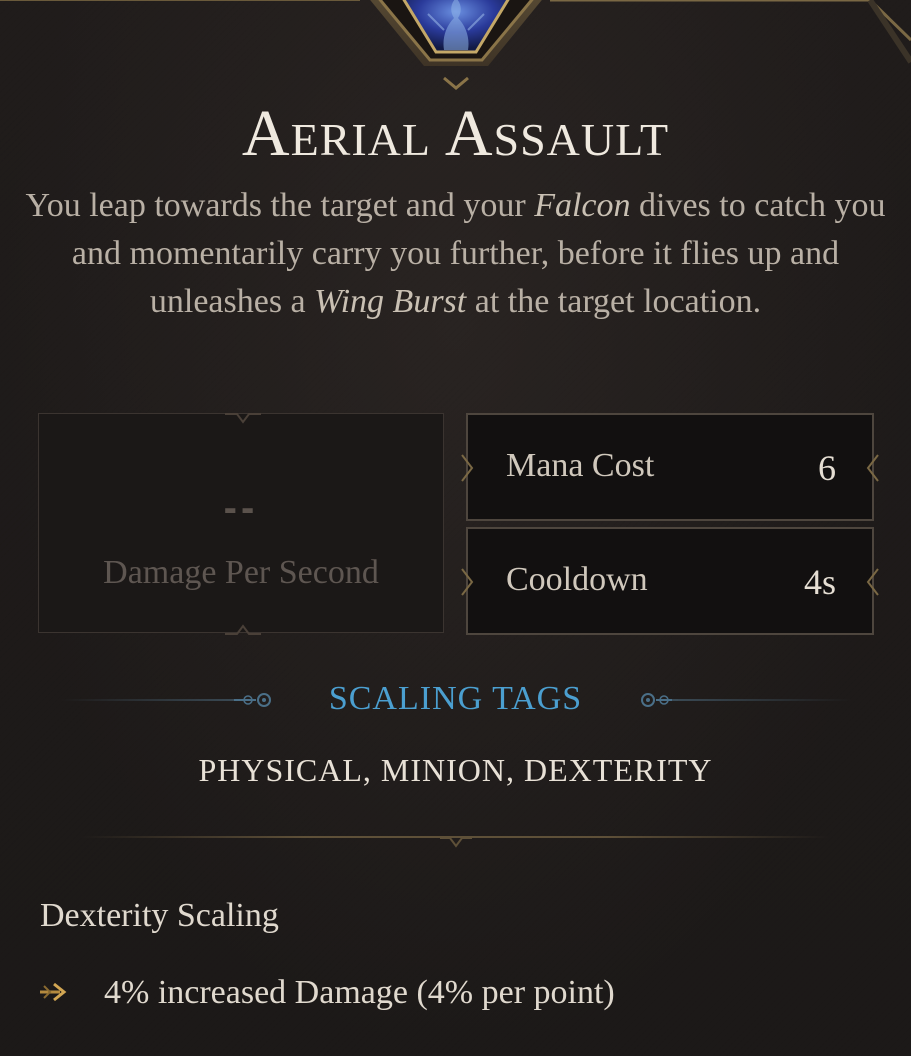 The height and width of the screenshot is (1056, 911). I want to click on mana-cost-label: Mana Cost, so click(580, 465).